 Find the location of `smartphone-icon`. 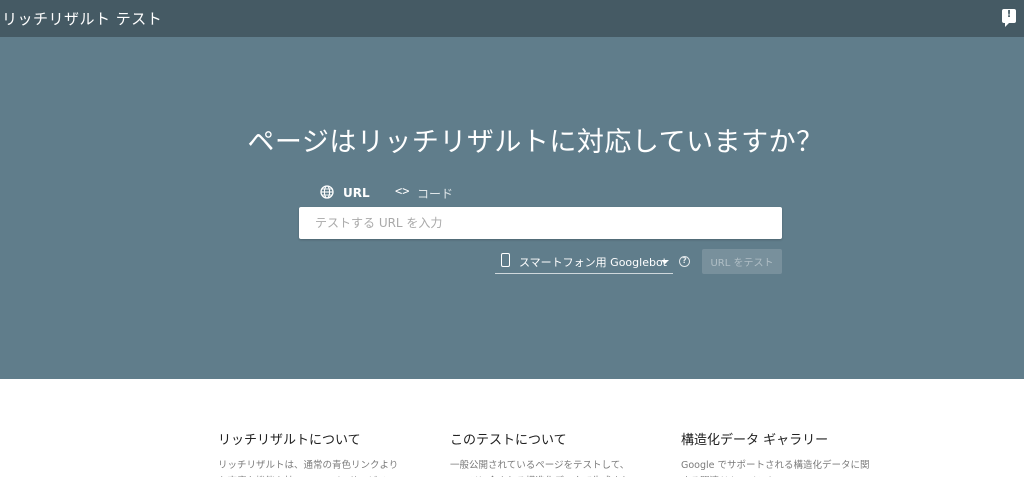

smartphone-icon is located at coordinates (505, 260).